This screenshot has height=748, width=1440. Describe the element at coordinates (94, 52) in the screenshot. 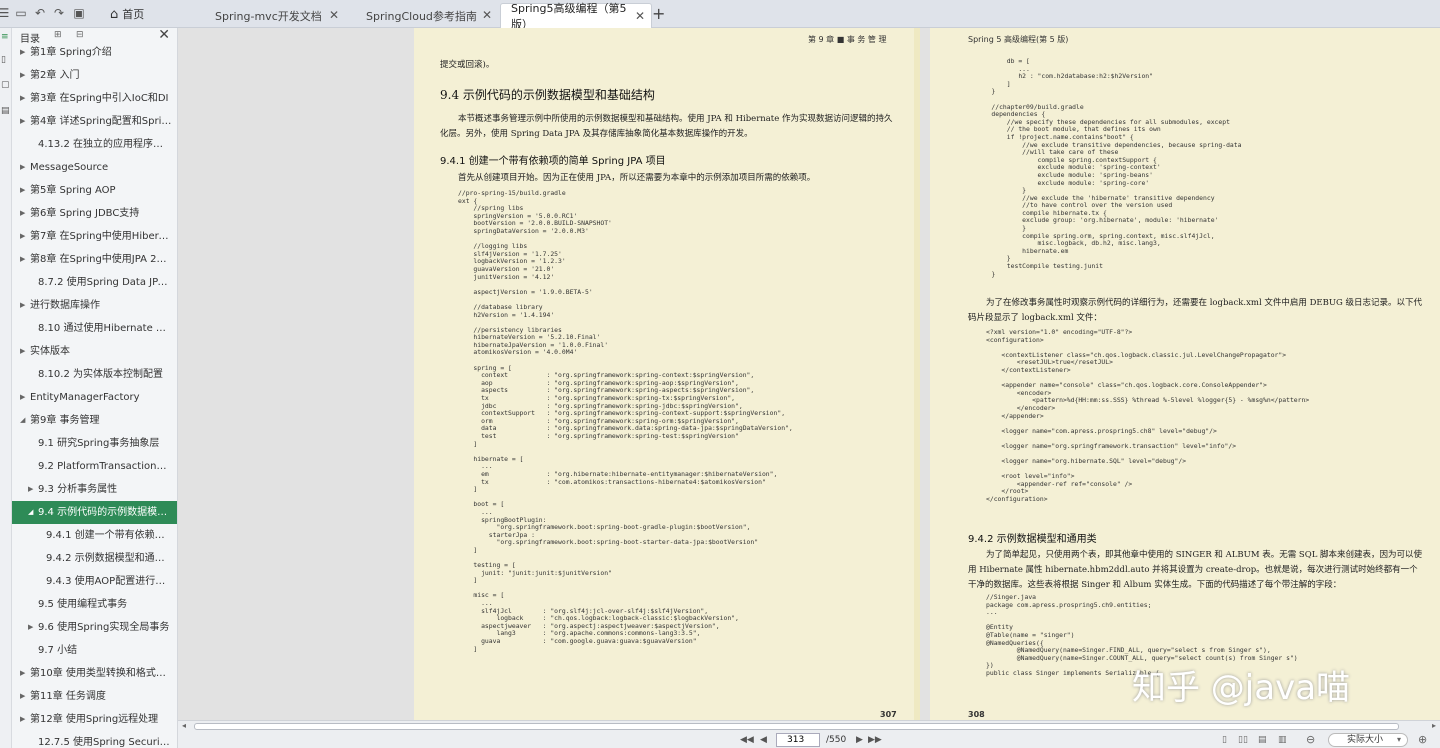

I see `toc-item: ▶ 第1章 Spring介绍` at that location.